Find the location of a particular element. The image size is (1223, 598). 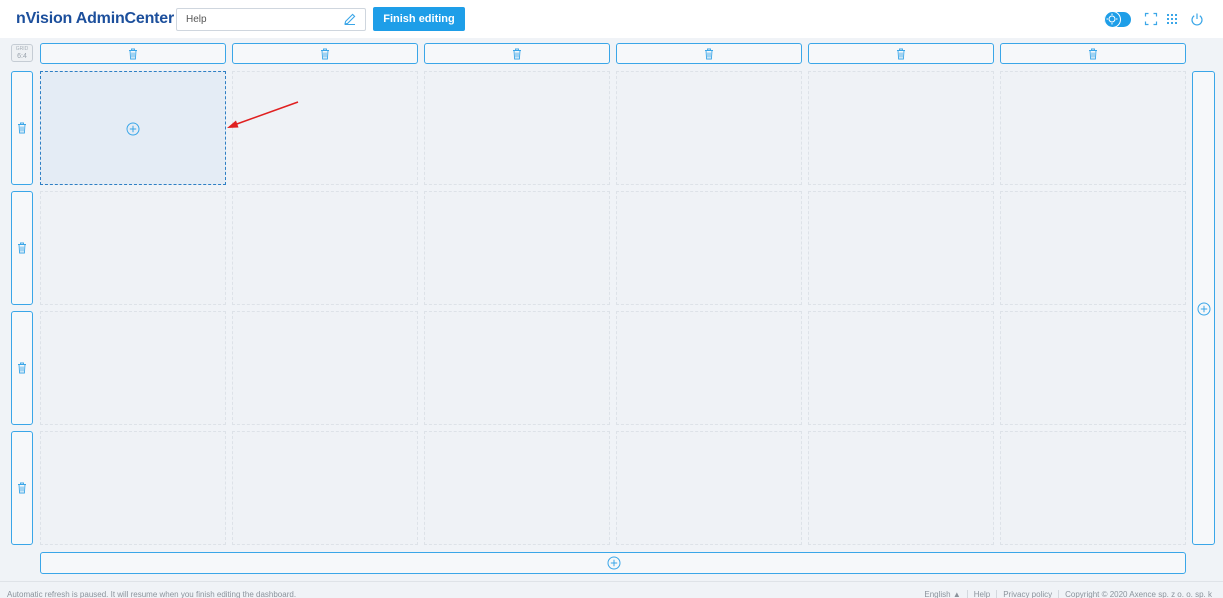

theme-toggle-icon is located at coordinates (1117, 19).